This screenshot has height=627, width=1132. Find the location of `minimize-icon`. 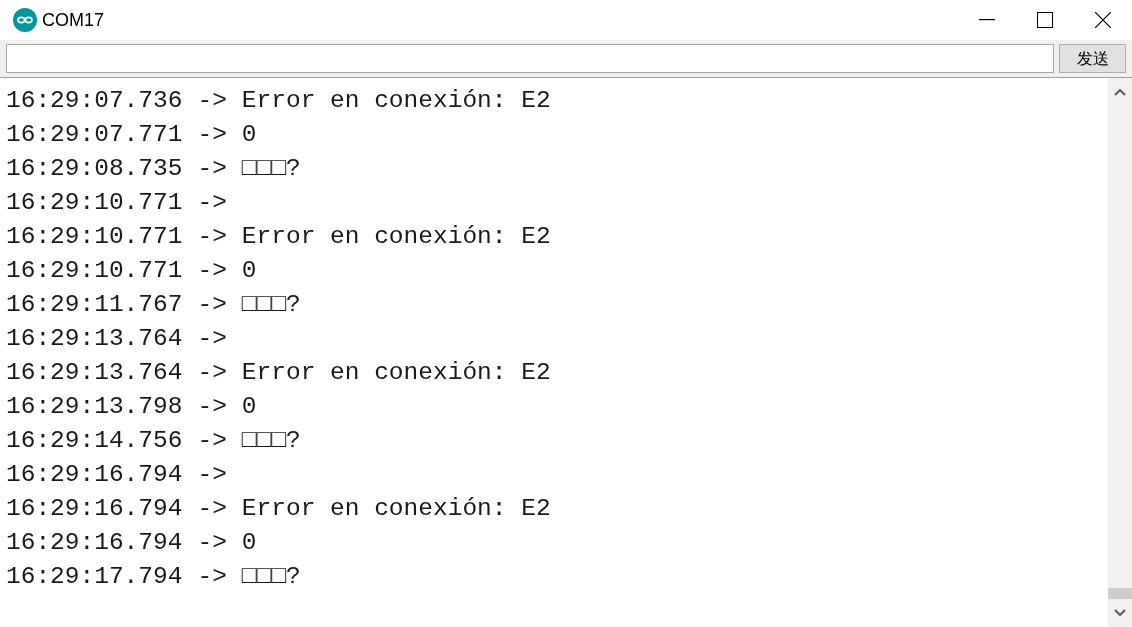

minimize-icon is located at coordinates (987, 20).